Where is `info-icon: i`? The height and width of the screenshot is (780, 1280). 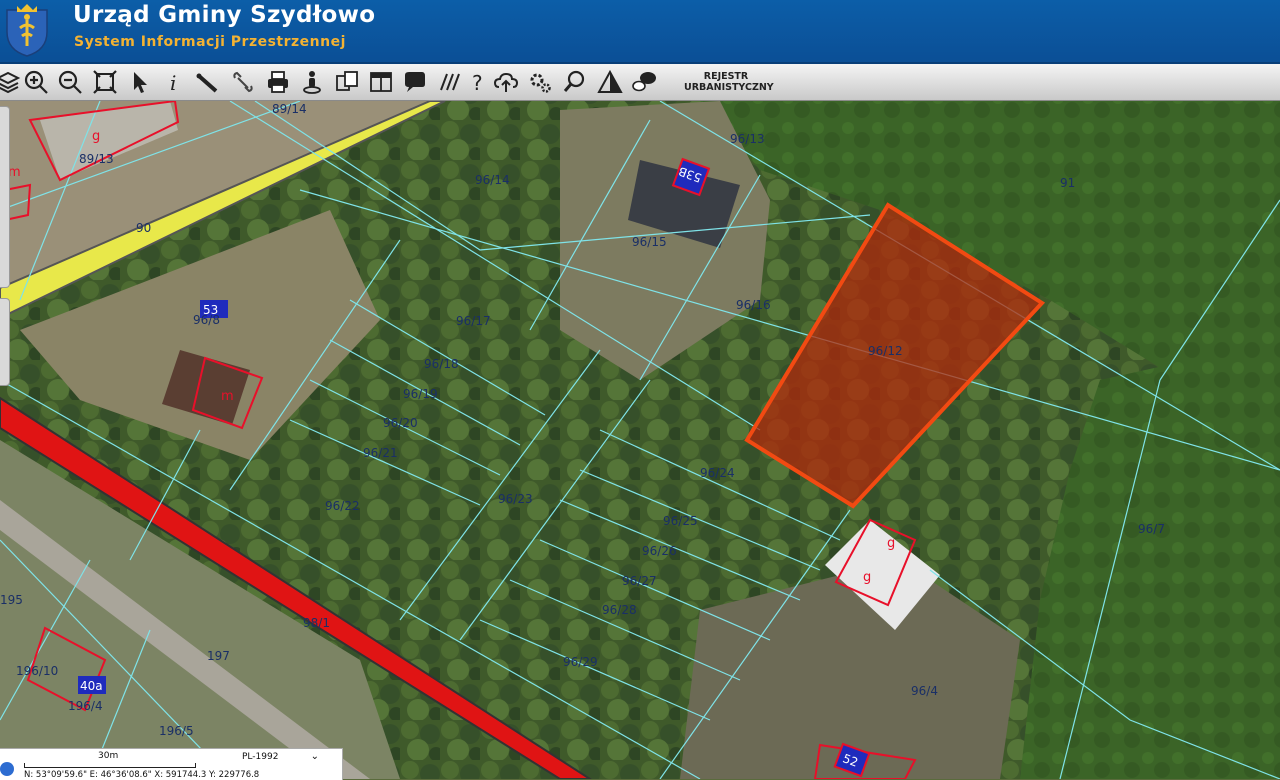 info-icon: i is located at coordinates (174, 82).